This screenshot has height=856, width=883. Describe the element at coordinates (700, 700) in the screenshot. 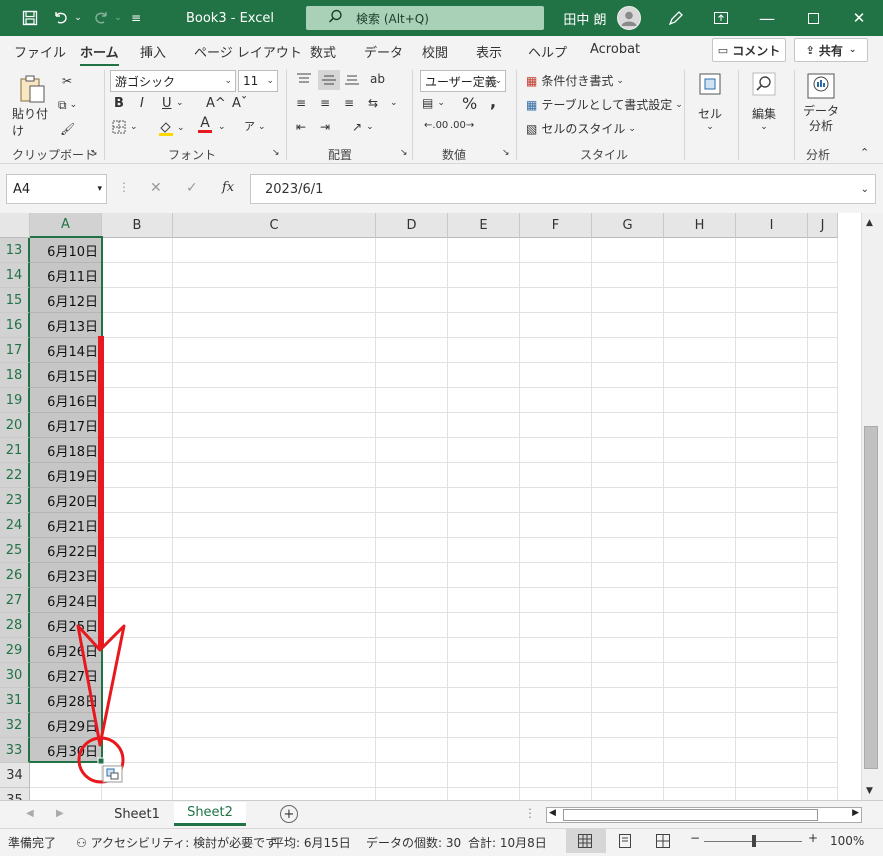

I see `cell-h31` at that location.